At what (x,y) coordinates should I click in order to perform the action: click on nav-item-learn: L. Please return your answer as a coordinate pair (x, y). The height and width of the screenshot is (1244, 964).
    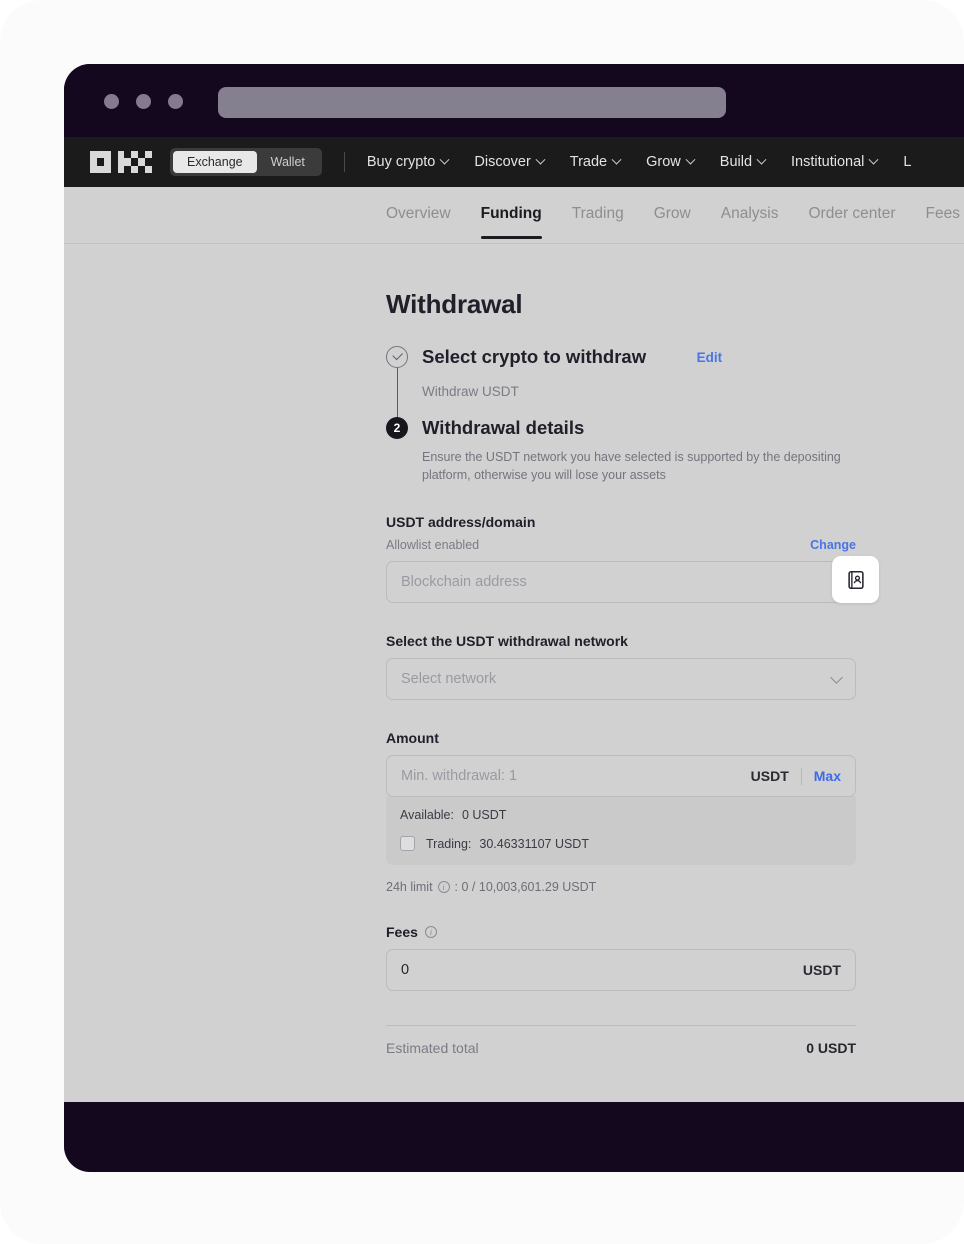
    Looking at the image, I should click on (907, 162).